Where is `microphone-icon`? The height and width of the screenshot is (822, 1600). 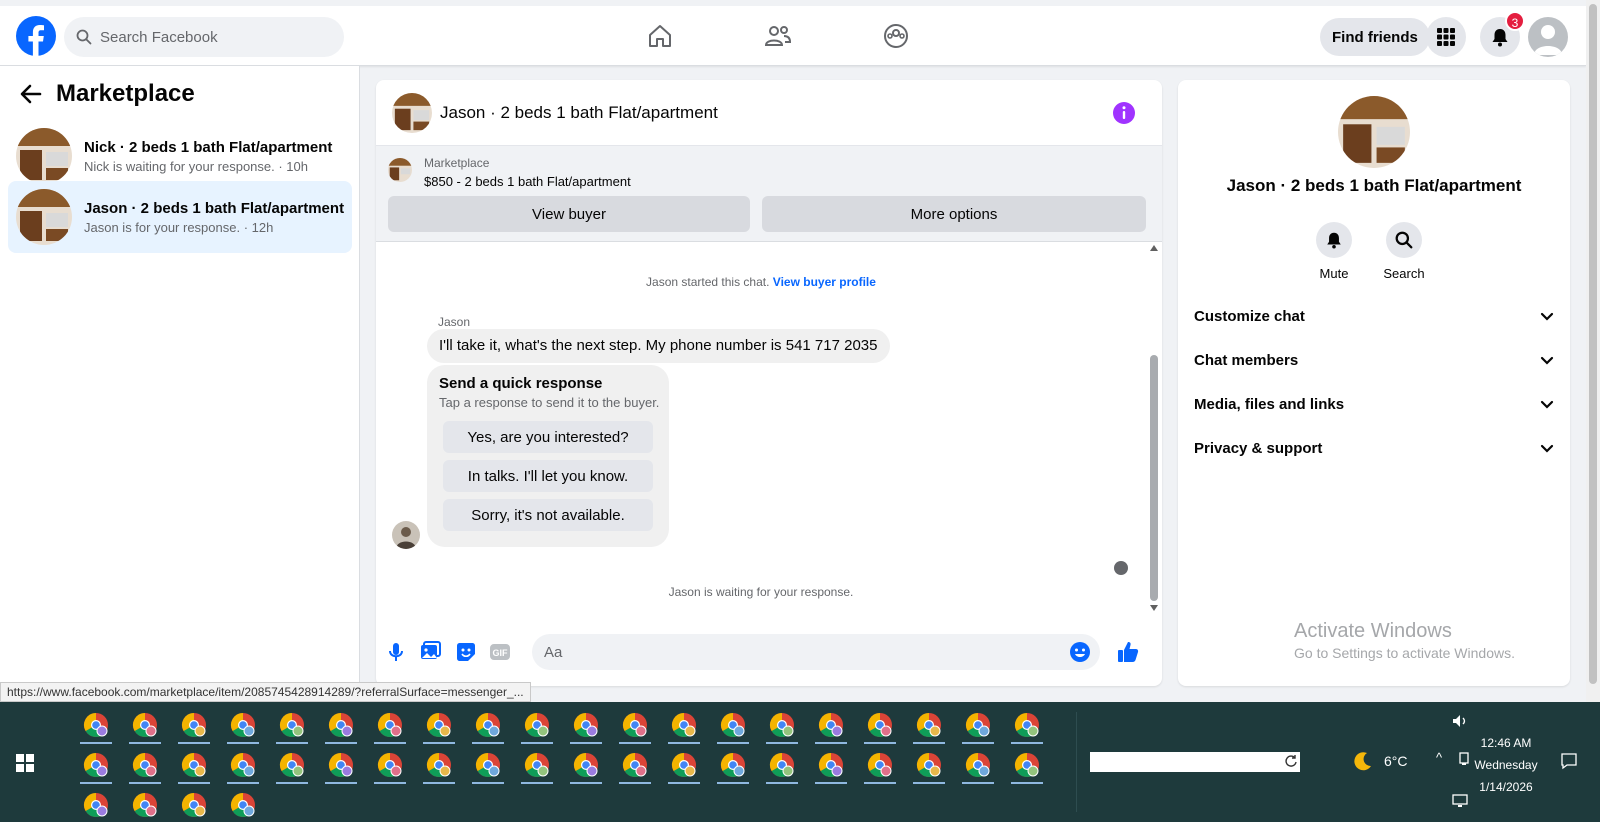
microphone-icon is located at coordinates (396, 652).